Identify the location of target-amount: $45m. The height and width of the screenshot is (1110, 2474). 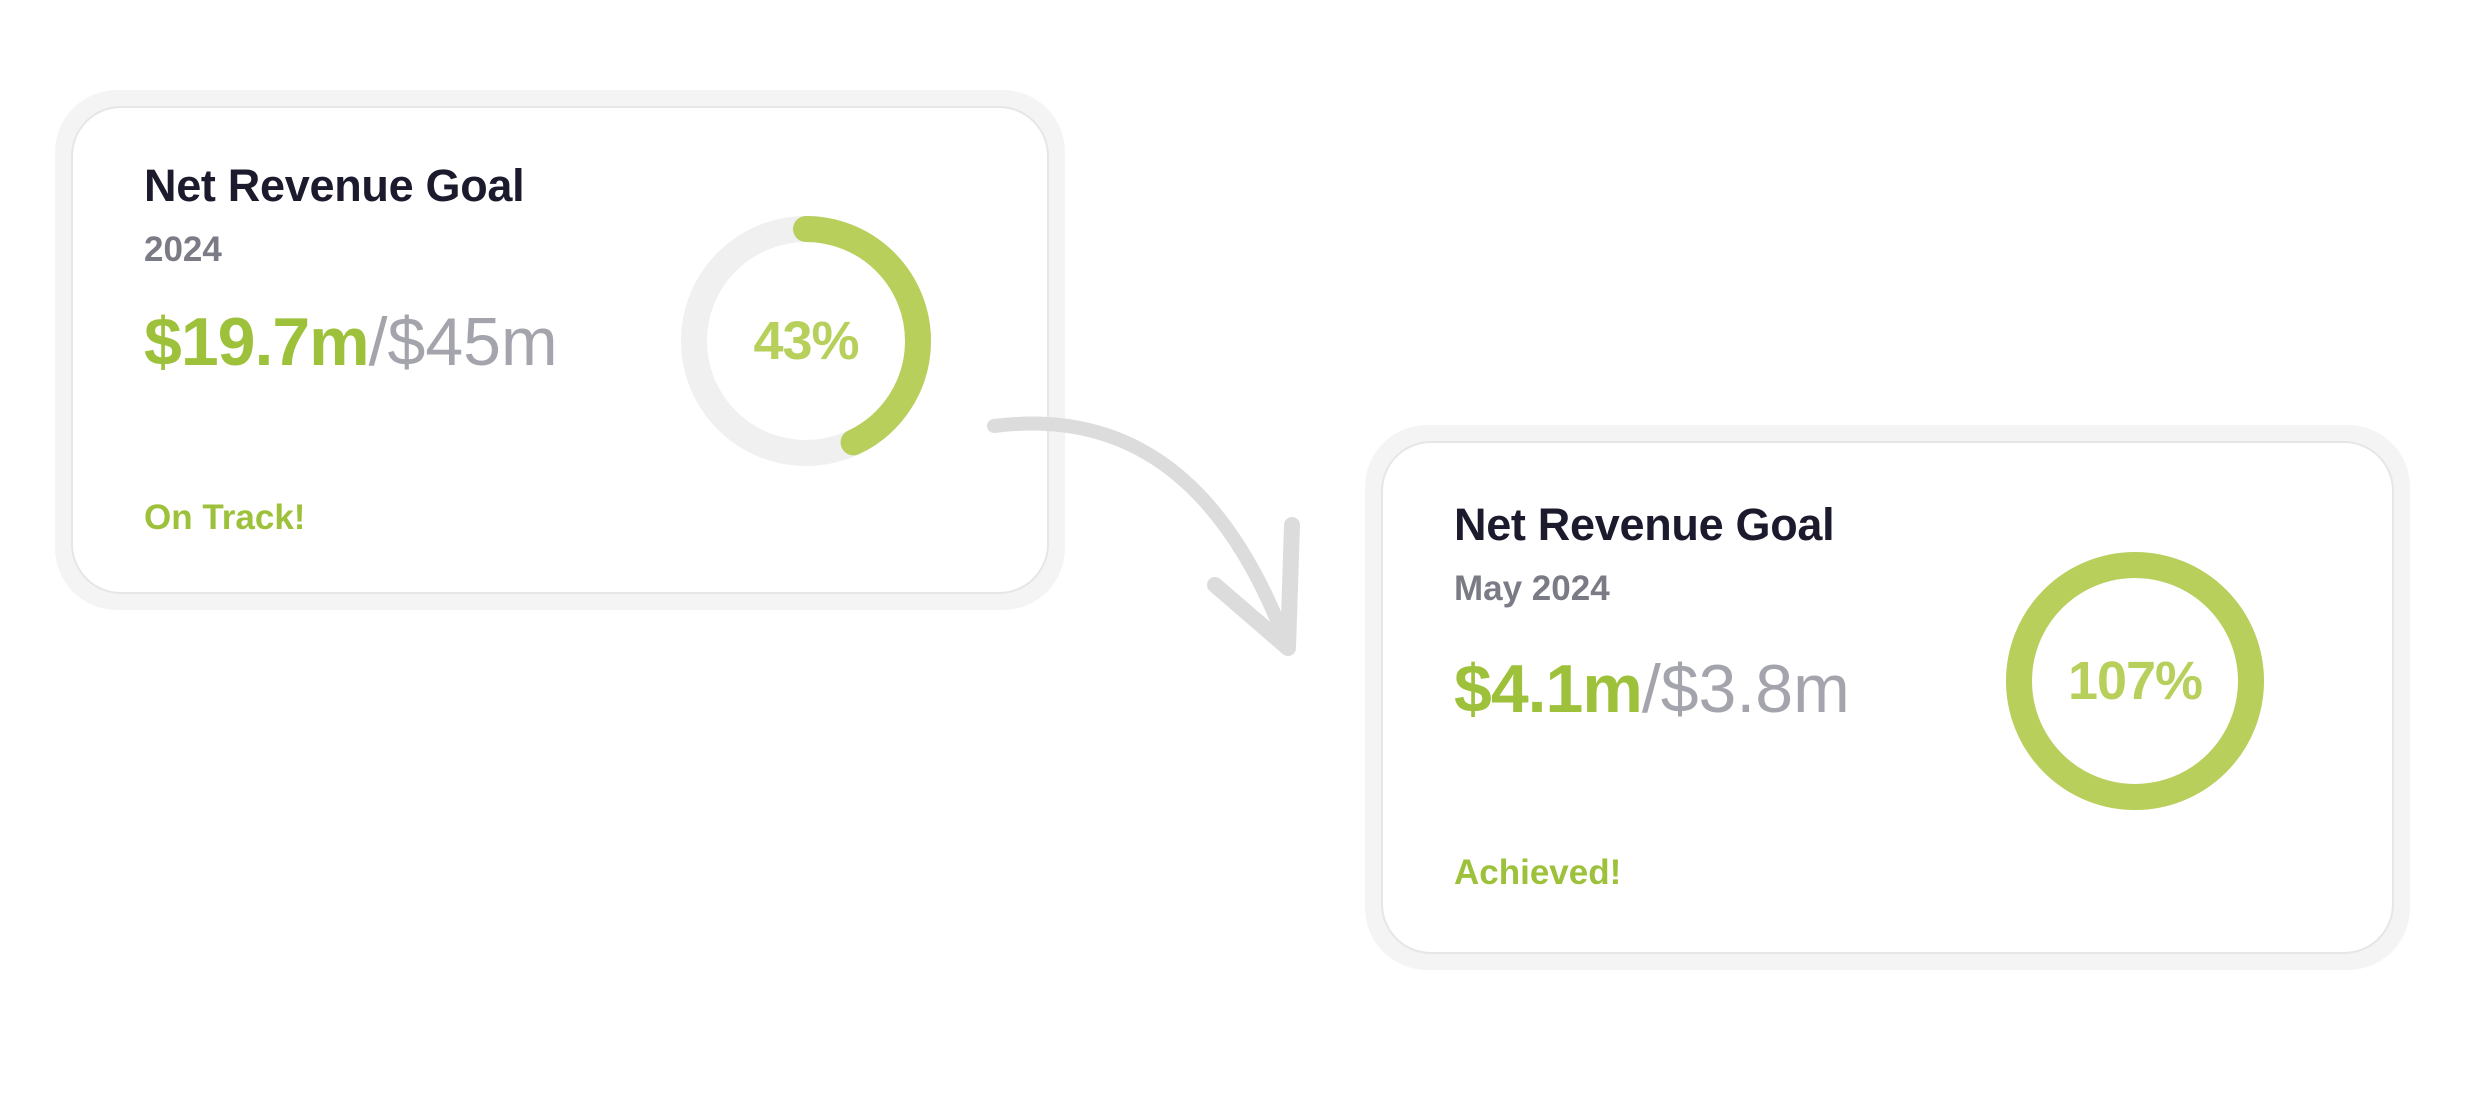
(472, 342).